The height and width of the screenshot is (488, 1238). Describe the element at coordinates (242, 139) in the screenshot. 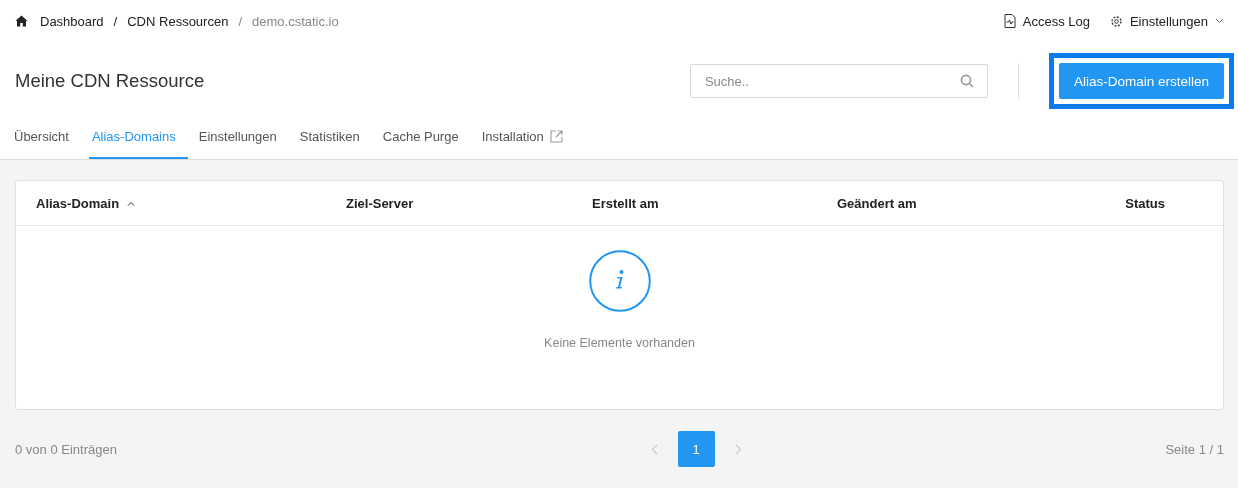

I see `tab: Einstellungen` at that location.